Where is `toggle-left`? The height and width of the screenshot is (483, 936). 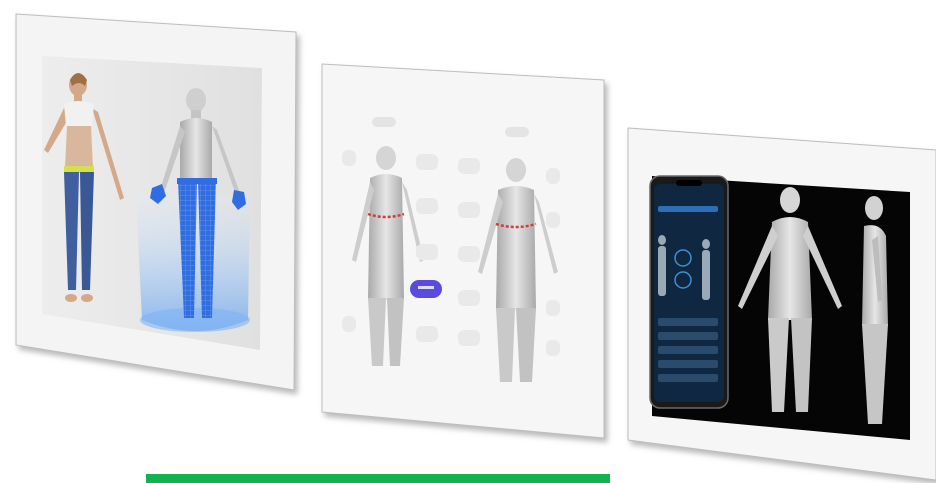 toggle-left is located at coordinates (384, 122).